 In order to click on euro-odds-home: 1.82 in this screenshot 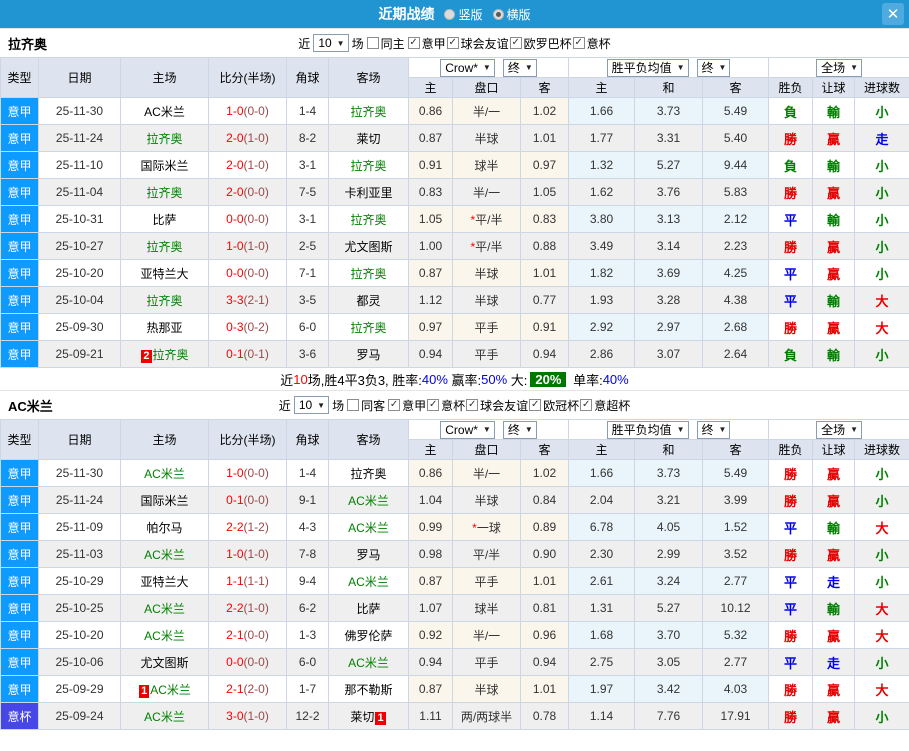, I will do `click(602, 273)`.